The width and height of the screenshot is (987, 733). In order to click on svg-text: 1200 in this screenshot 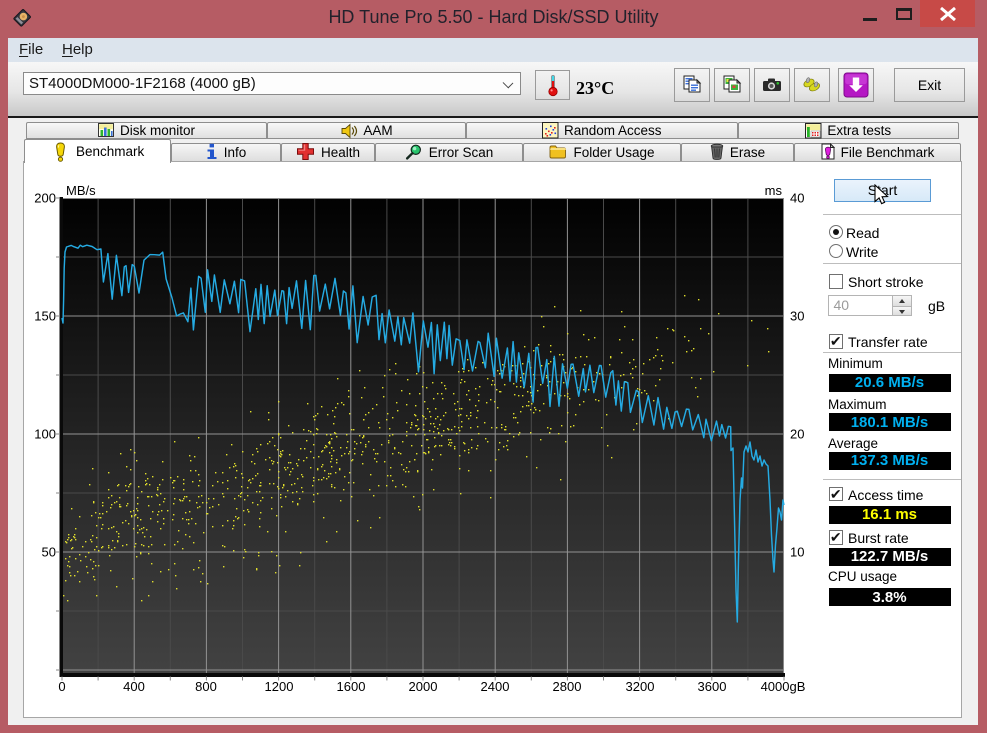, I will do `click(279, 686)`.